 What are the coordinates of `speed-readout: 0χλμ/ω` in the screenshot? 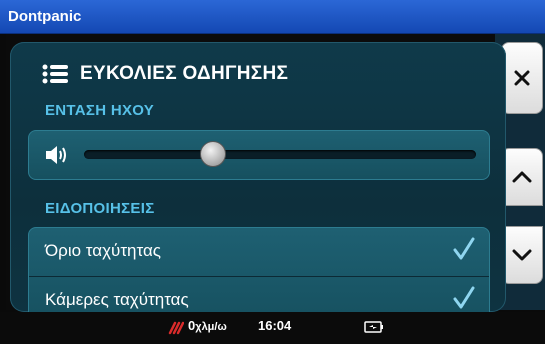 It's located at (207, 325).